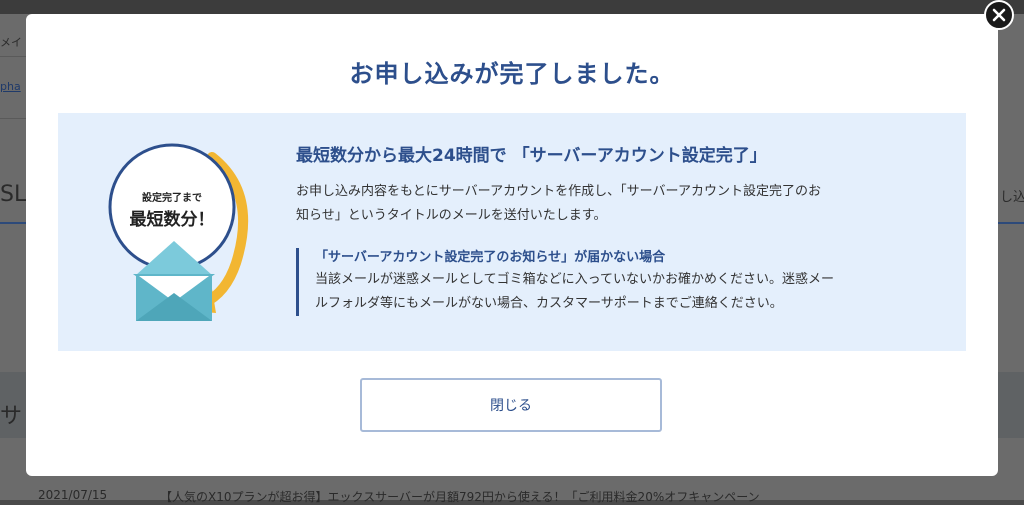 Image resolution: width=1024 pixels, height=505 pixels. What do you see at coordinates (174, 281) in the screenshot?
I see `envelope-icon` at bounding box center [174, 281].